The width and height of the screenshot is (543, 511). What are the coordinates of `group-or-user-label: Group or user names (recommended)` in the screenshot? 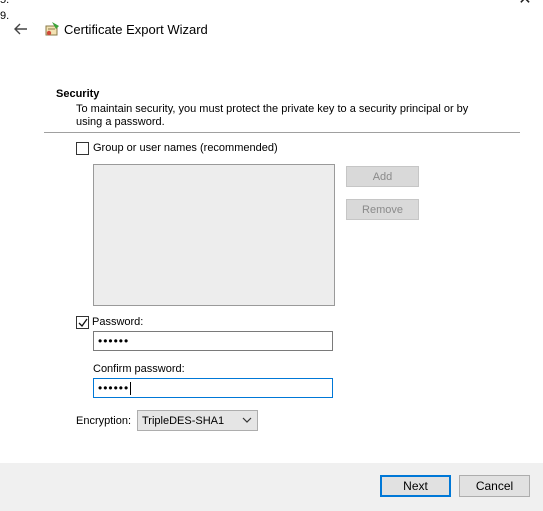 It's located at (185, 148).